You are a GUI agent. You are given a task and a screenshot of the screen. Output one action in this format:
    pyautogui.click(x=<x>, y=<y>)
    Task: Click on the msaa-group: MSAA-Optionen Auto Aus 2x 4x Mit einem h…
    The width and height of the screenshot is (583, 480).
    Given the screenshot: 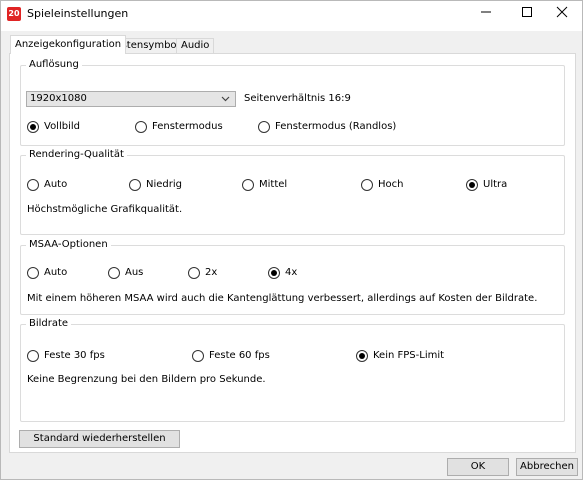 What is the action you would take?
    pyautogui.click(x=292, y=277)
    